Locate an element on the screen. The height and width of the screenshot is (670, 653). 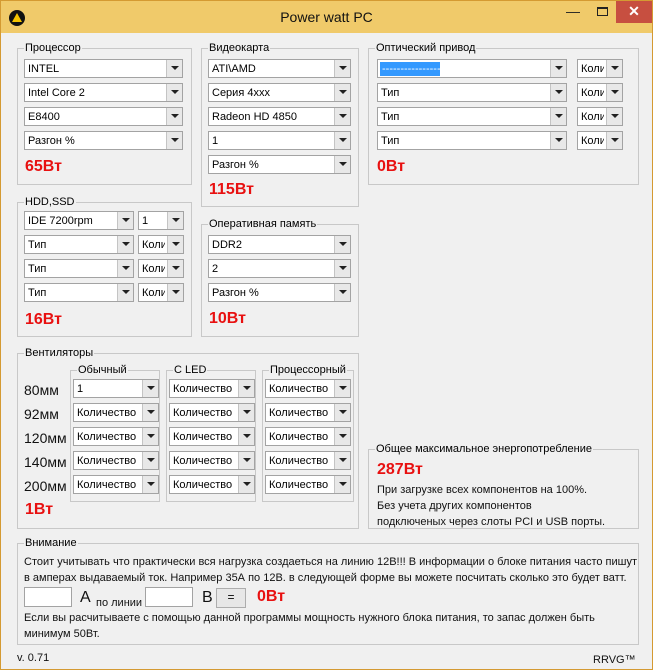
fan-120-regular-value: Количество is located at coordinates (107, 437).